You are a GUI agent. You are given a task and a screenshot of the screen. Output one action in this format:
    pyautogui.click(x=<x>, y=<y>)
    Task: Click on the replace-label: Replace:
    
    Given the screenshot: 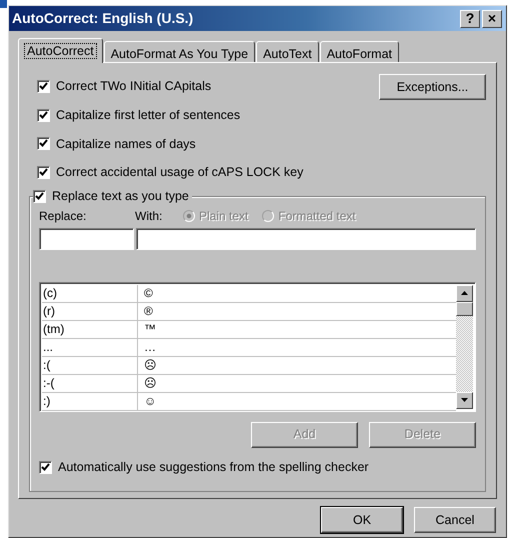 What is the action you would take?
    pyautogui.click(x=63, y=216)
    